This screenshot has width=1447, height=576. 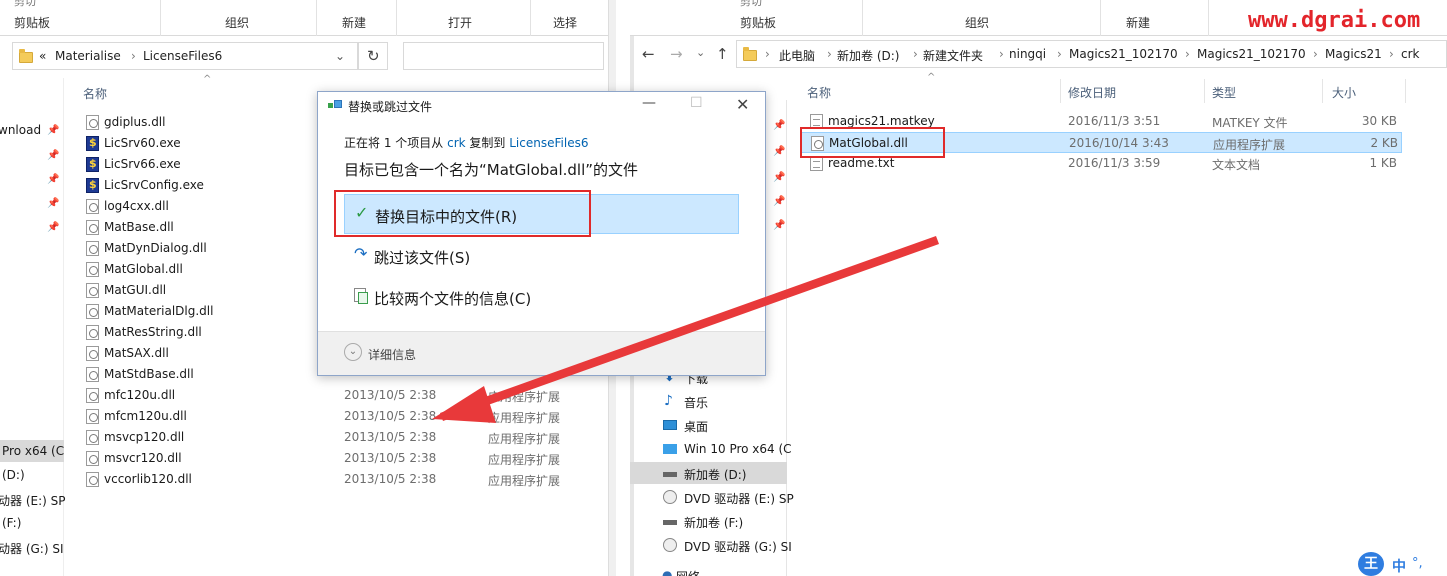 I want to click on annotation-arrow-head, so click(x=464, y=404).